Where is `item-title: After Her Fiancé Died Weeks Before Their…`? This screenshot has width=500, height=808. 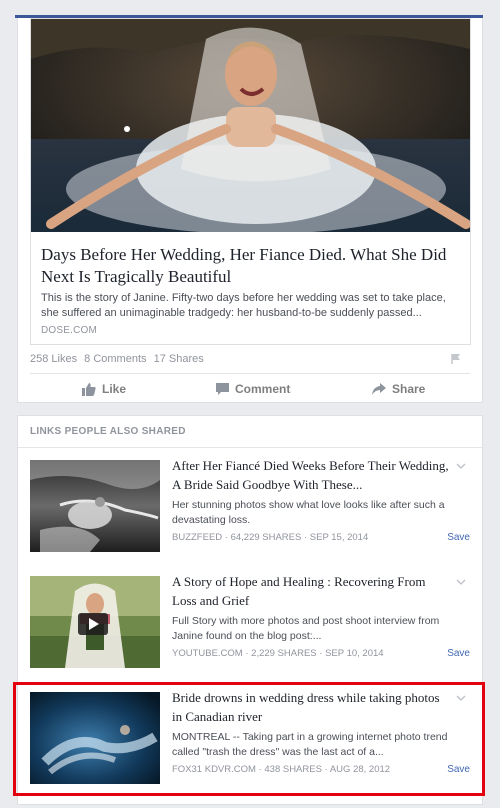 item-title: After Her Fiancé Died Weeks Before Their… is located at coordinates (312, 475).